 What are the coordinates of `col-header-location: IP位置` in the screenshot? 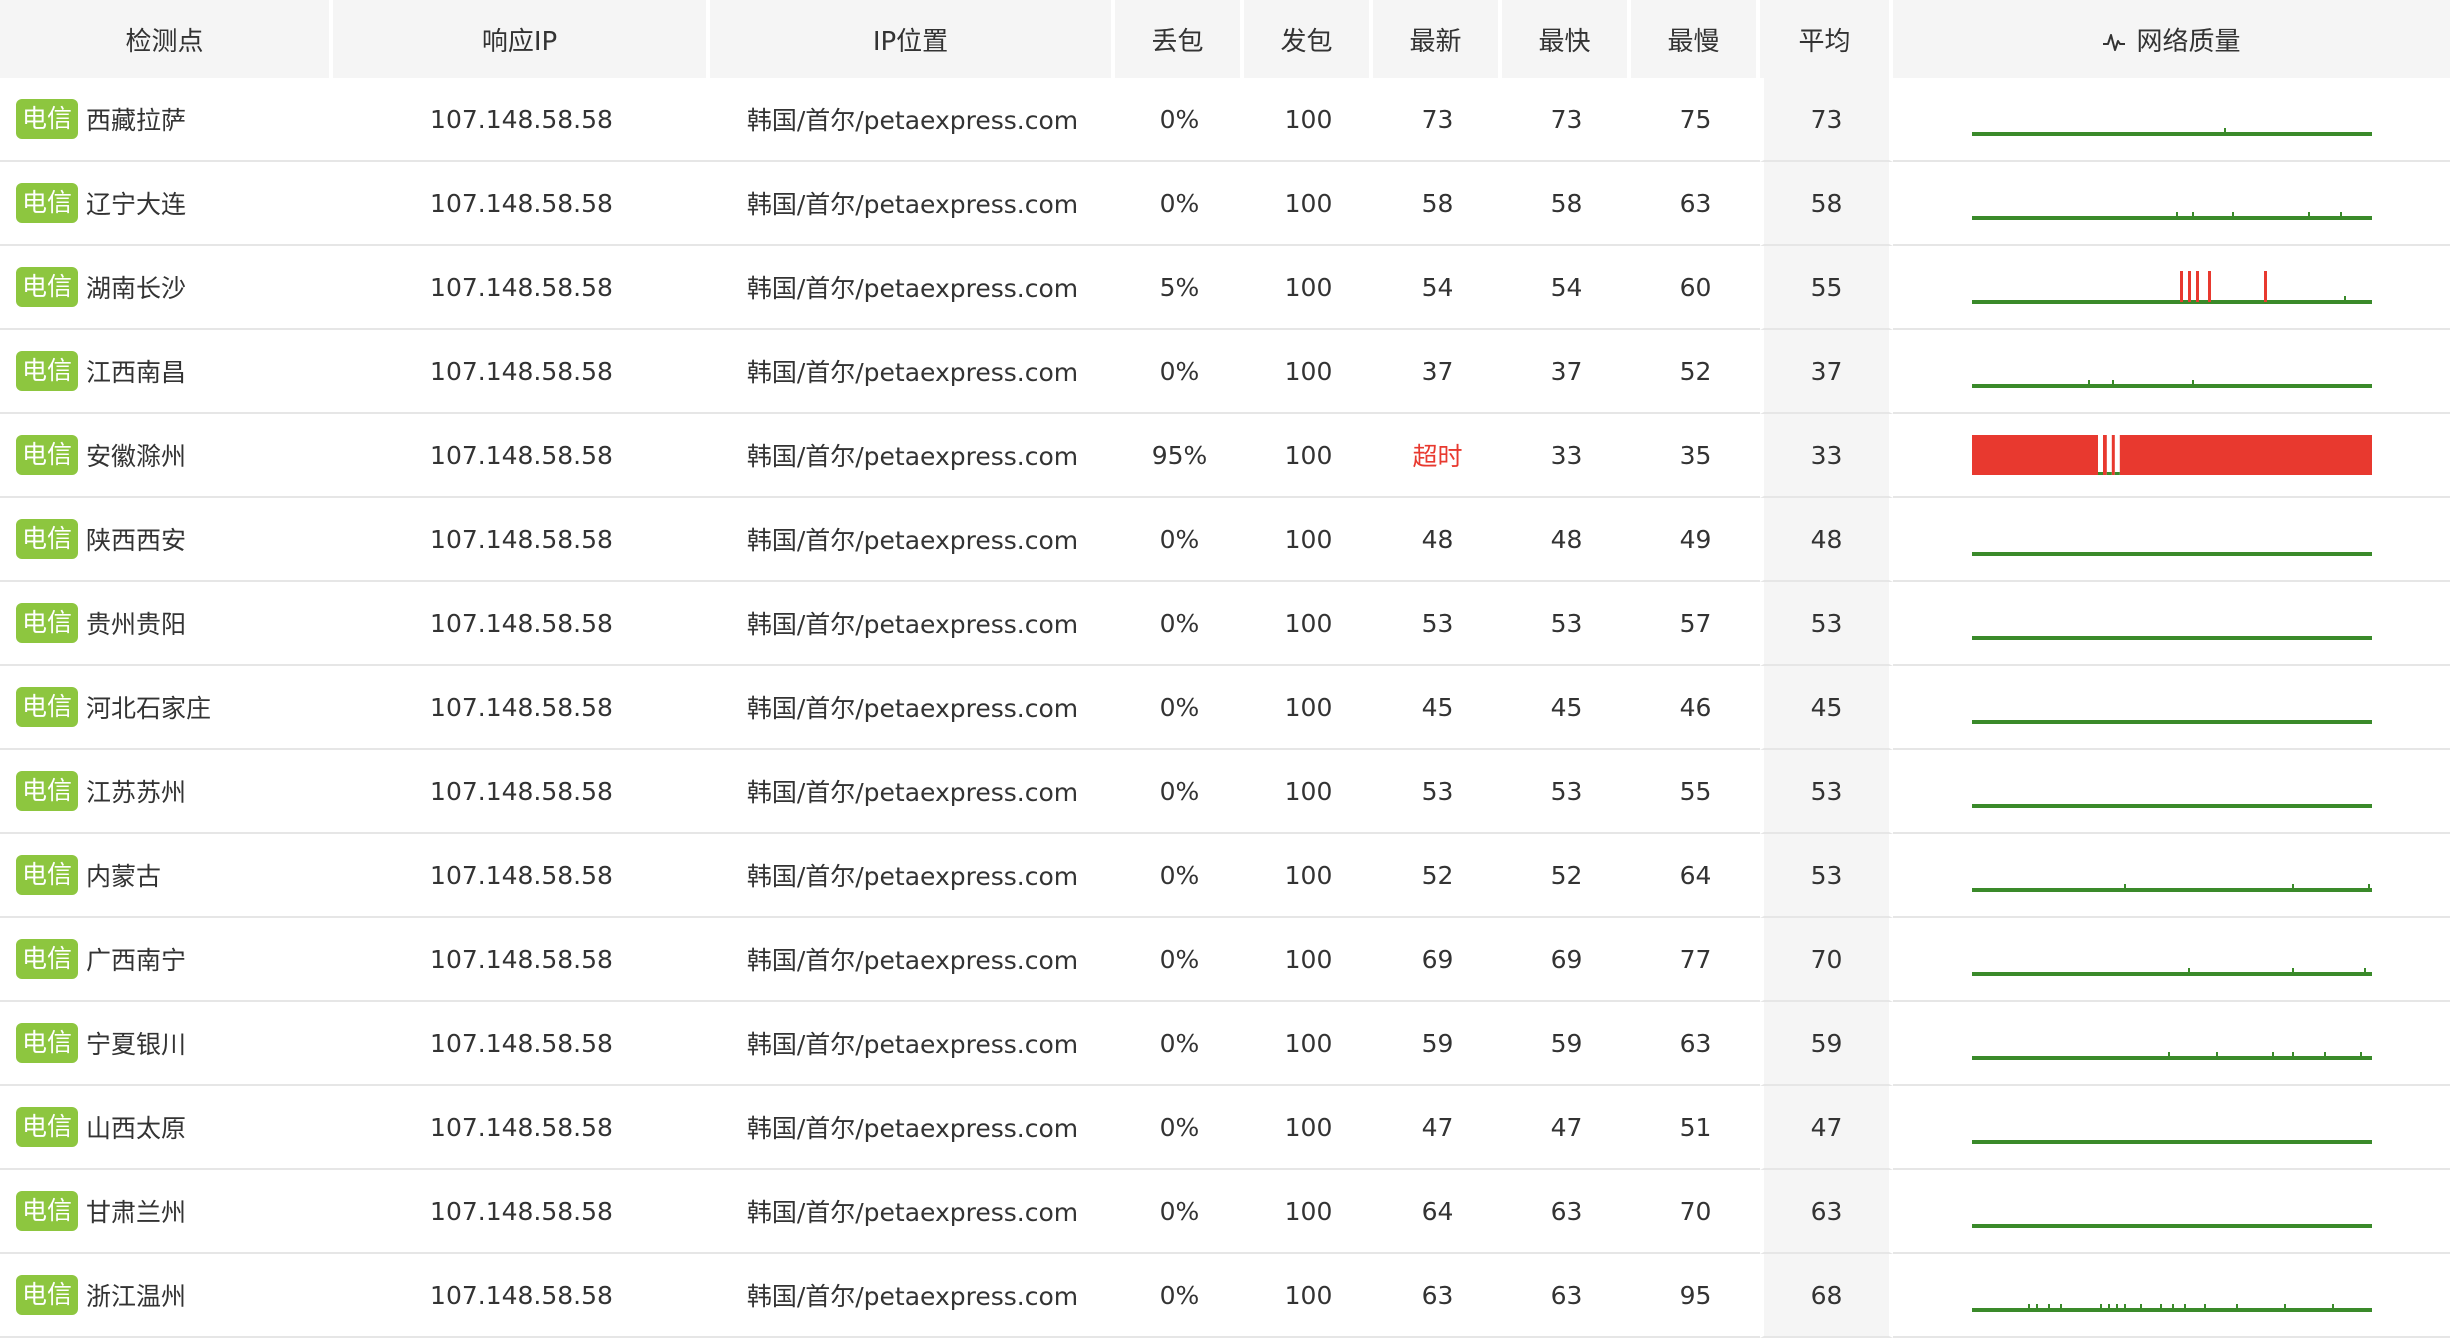 It's located at (912, 39).